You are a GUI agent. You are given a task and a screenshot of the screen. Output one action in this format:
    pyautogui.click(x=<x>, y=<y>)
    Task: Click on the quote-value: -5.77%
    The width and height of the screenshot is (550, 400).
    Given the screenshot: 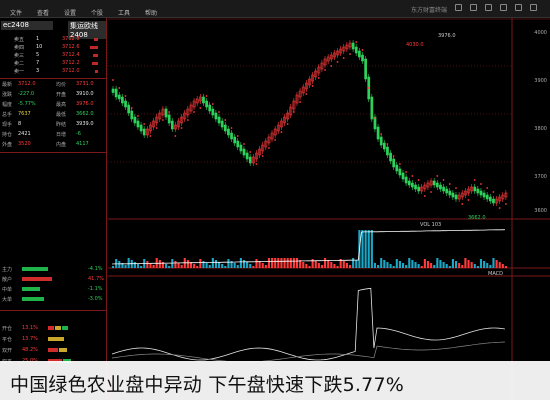 What is the action you would take?
    pyautogui.click(x=27, y=104)
    